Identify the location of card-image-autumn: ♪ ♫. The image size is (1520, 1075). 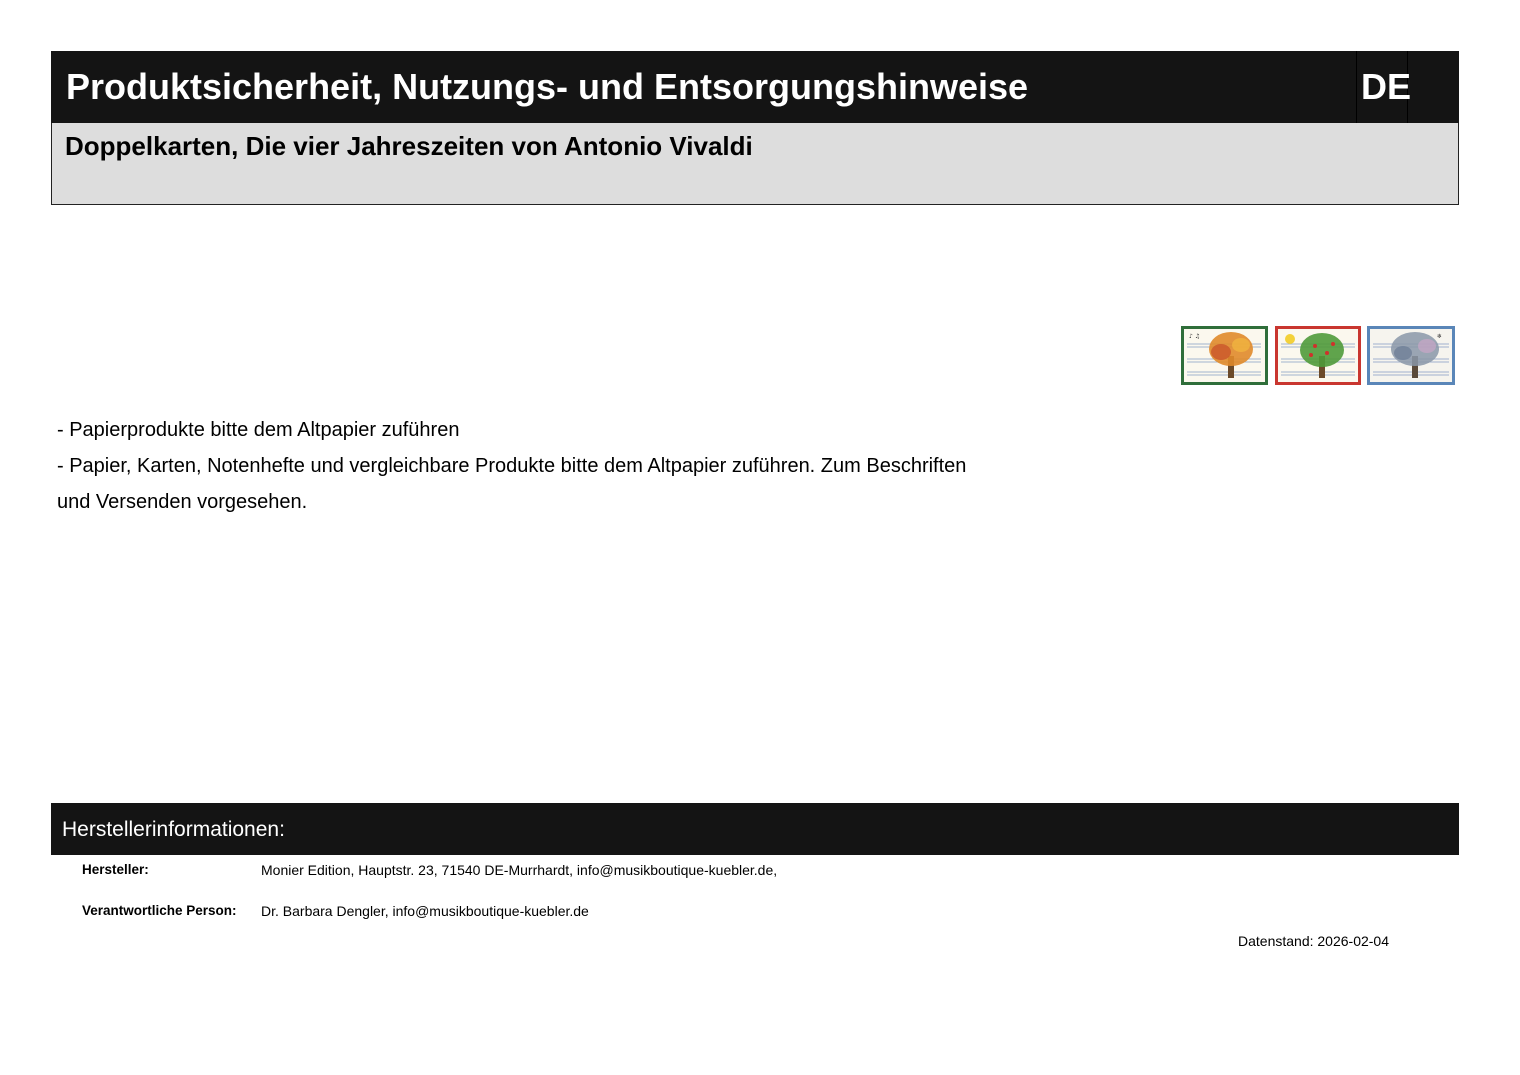
(1224, 355).